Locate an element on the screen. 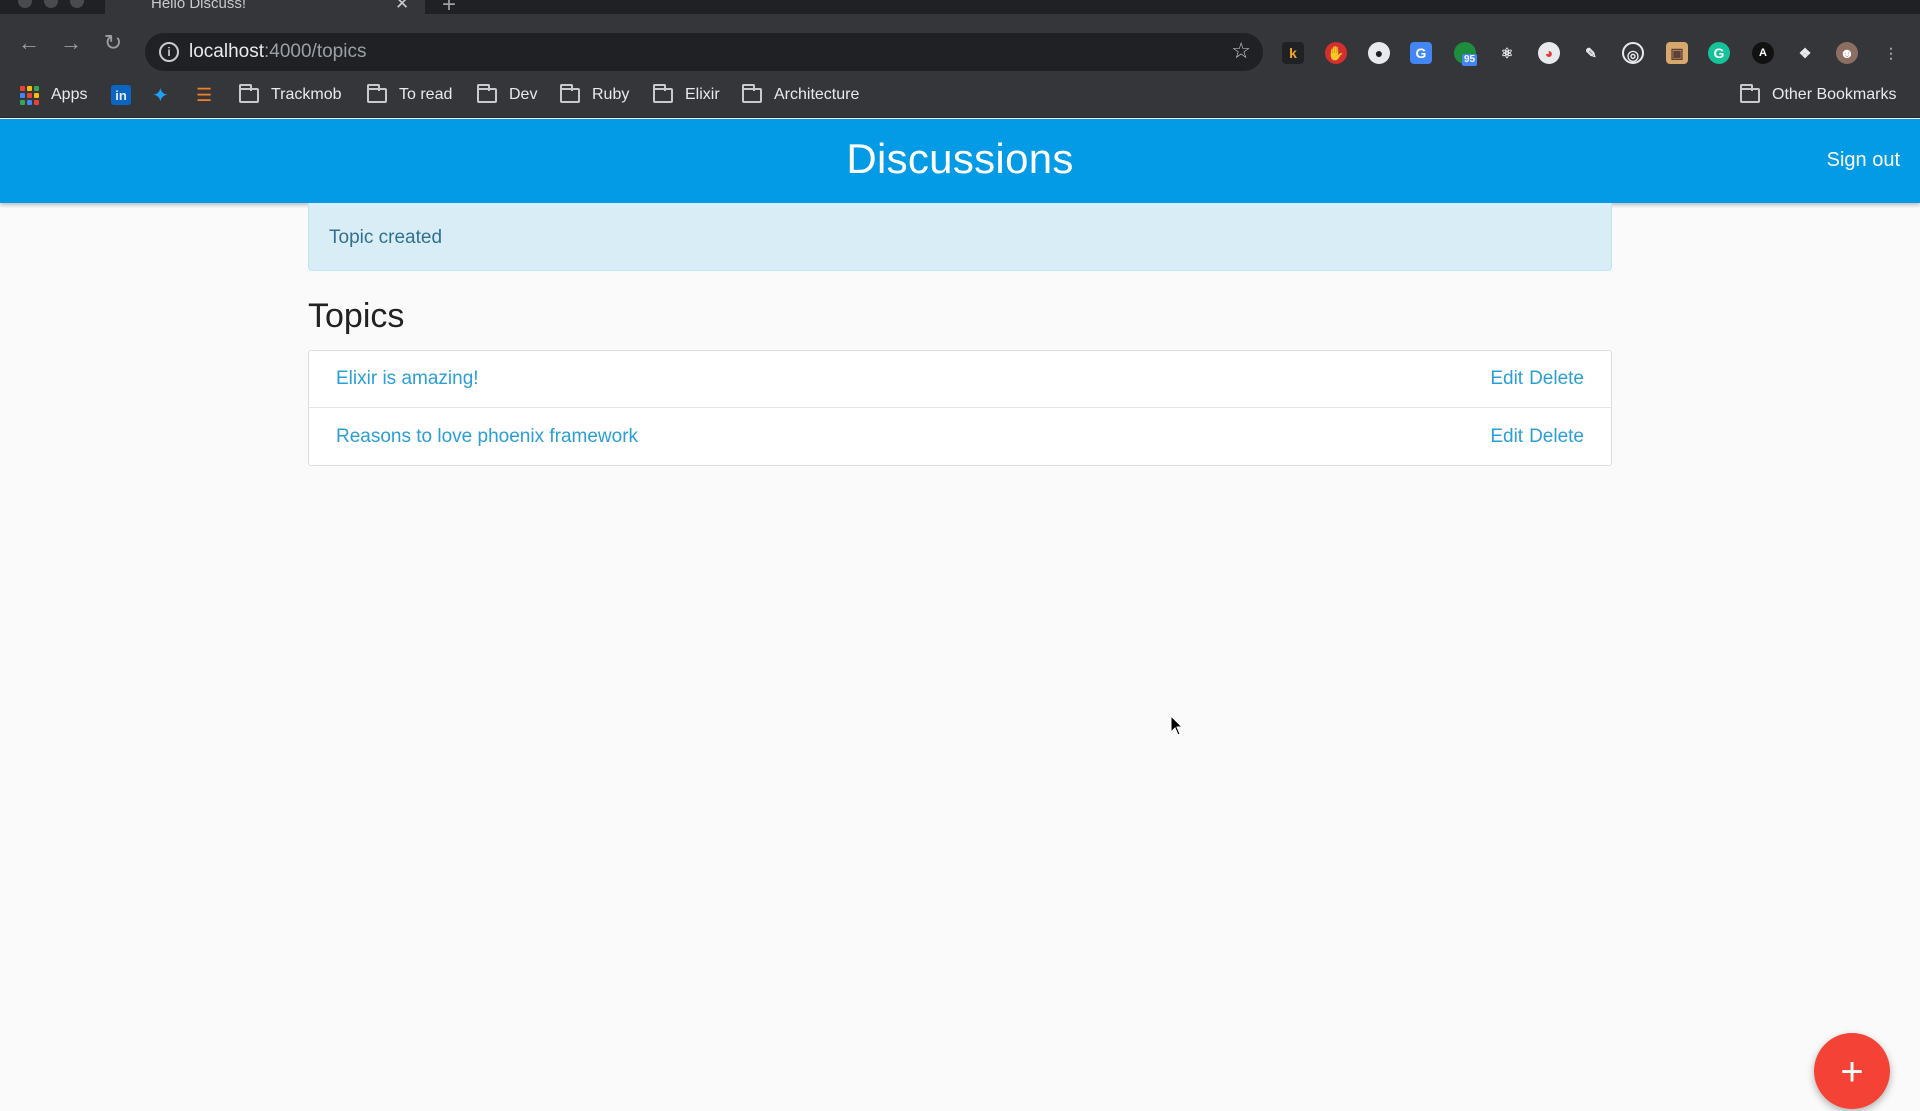 This screenshot has width=1920, height=1111. linkedin-icon: in is located at coordinates (121, 95).